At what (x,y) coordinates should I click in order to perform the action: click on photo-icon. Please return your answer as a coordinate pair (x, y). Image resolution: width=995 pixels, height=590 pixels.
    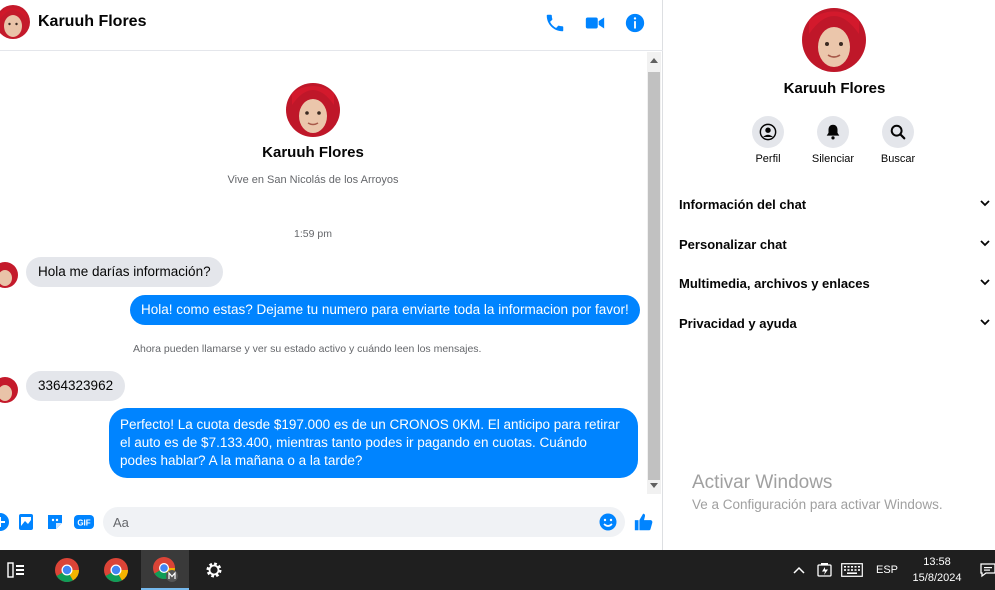
    Looking at the image, I should click on (26, 522).